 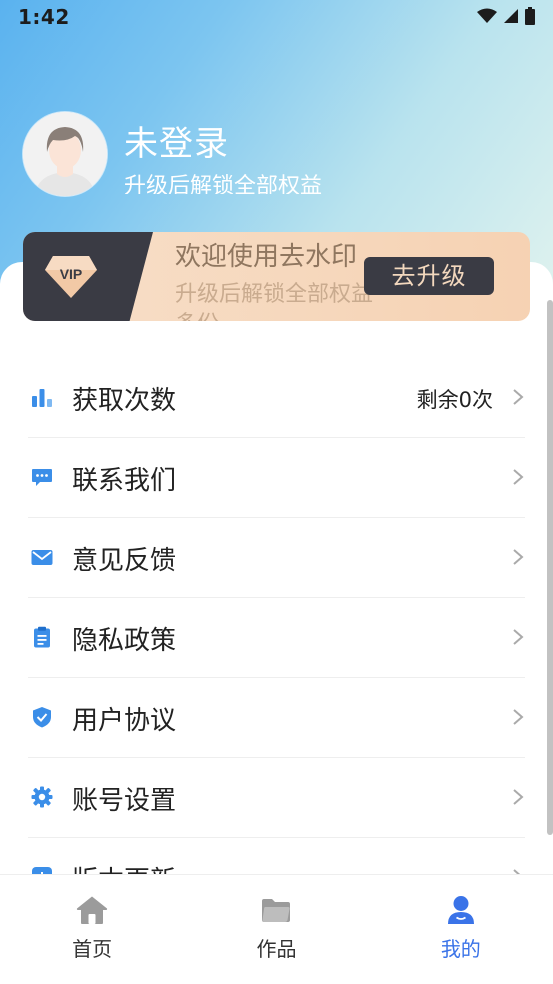 What do you see at coordinates (266, 257) in the screenshot?
I see `vip-title: 欢迎使用去水印` at bounding box center [266, 257].